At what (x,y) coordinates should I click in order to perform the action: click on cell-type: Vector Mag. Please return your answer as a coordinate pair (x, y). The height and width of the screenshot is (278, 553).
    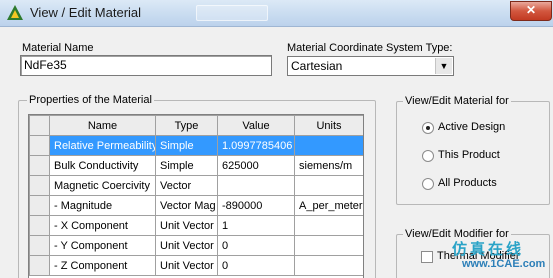
    Looking at the image, I should click on (186, 205).